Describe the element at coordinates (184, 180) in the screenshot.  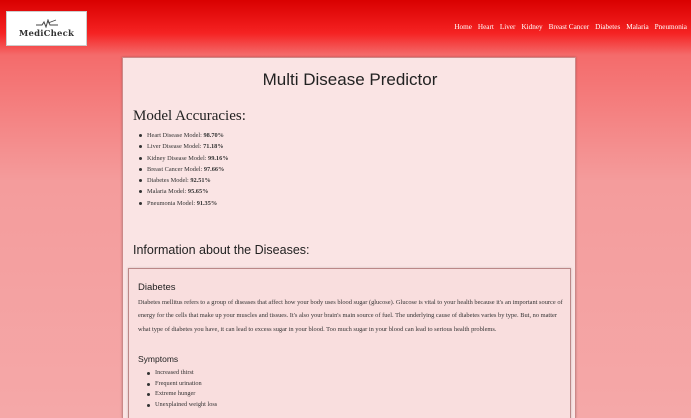
I see `accuracy-item-diabetes: Diabetes Model: 92.51%` at that location.